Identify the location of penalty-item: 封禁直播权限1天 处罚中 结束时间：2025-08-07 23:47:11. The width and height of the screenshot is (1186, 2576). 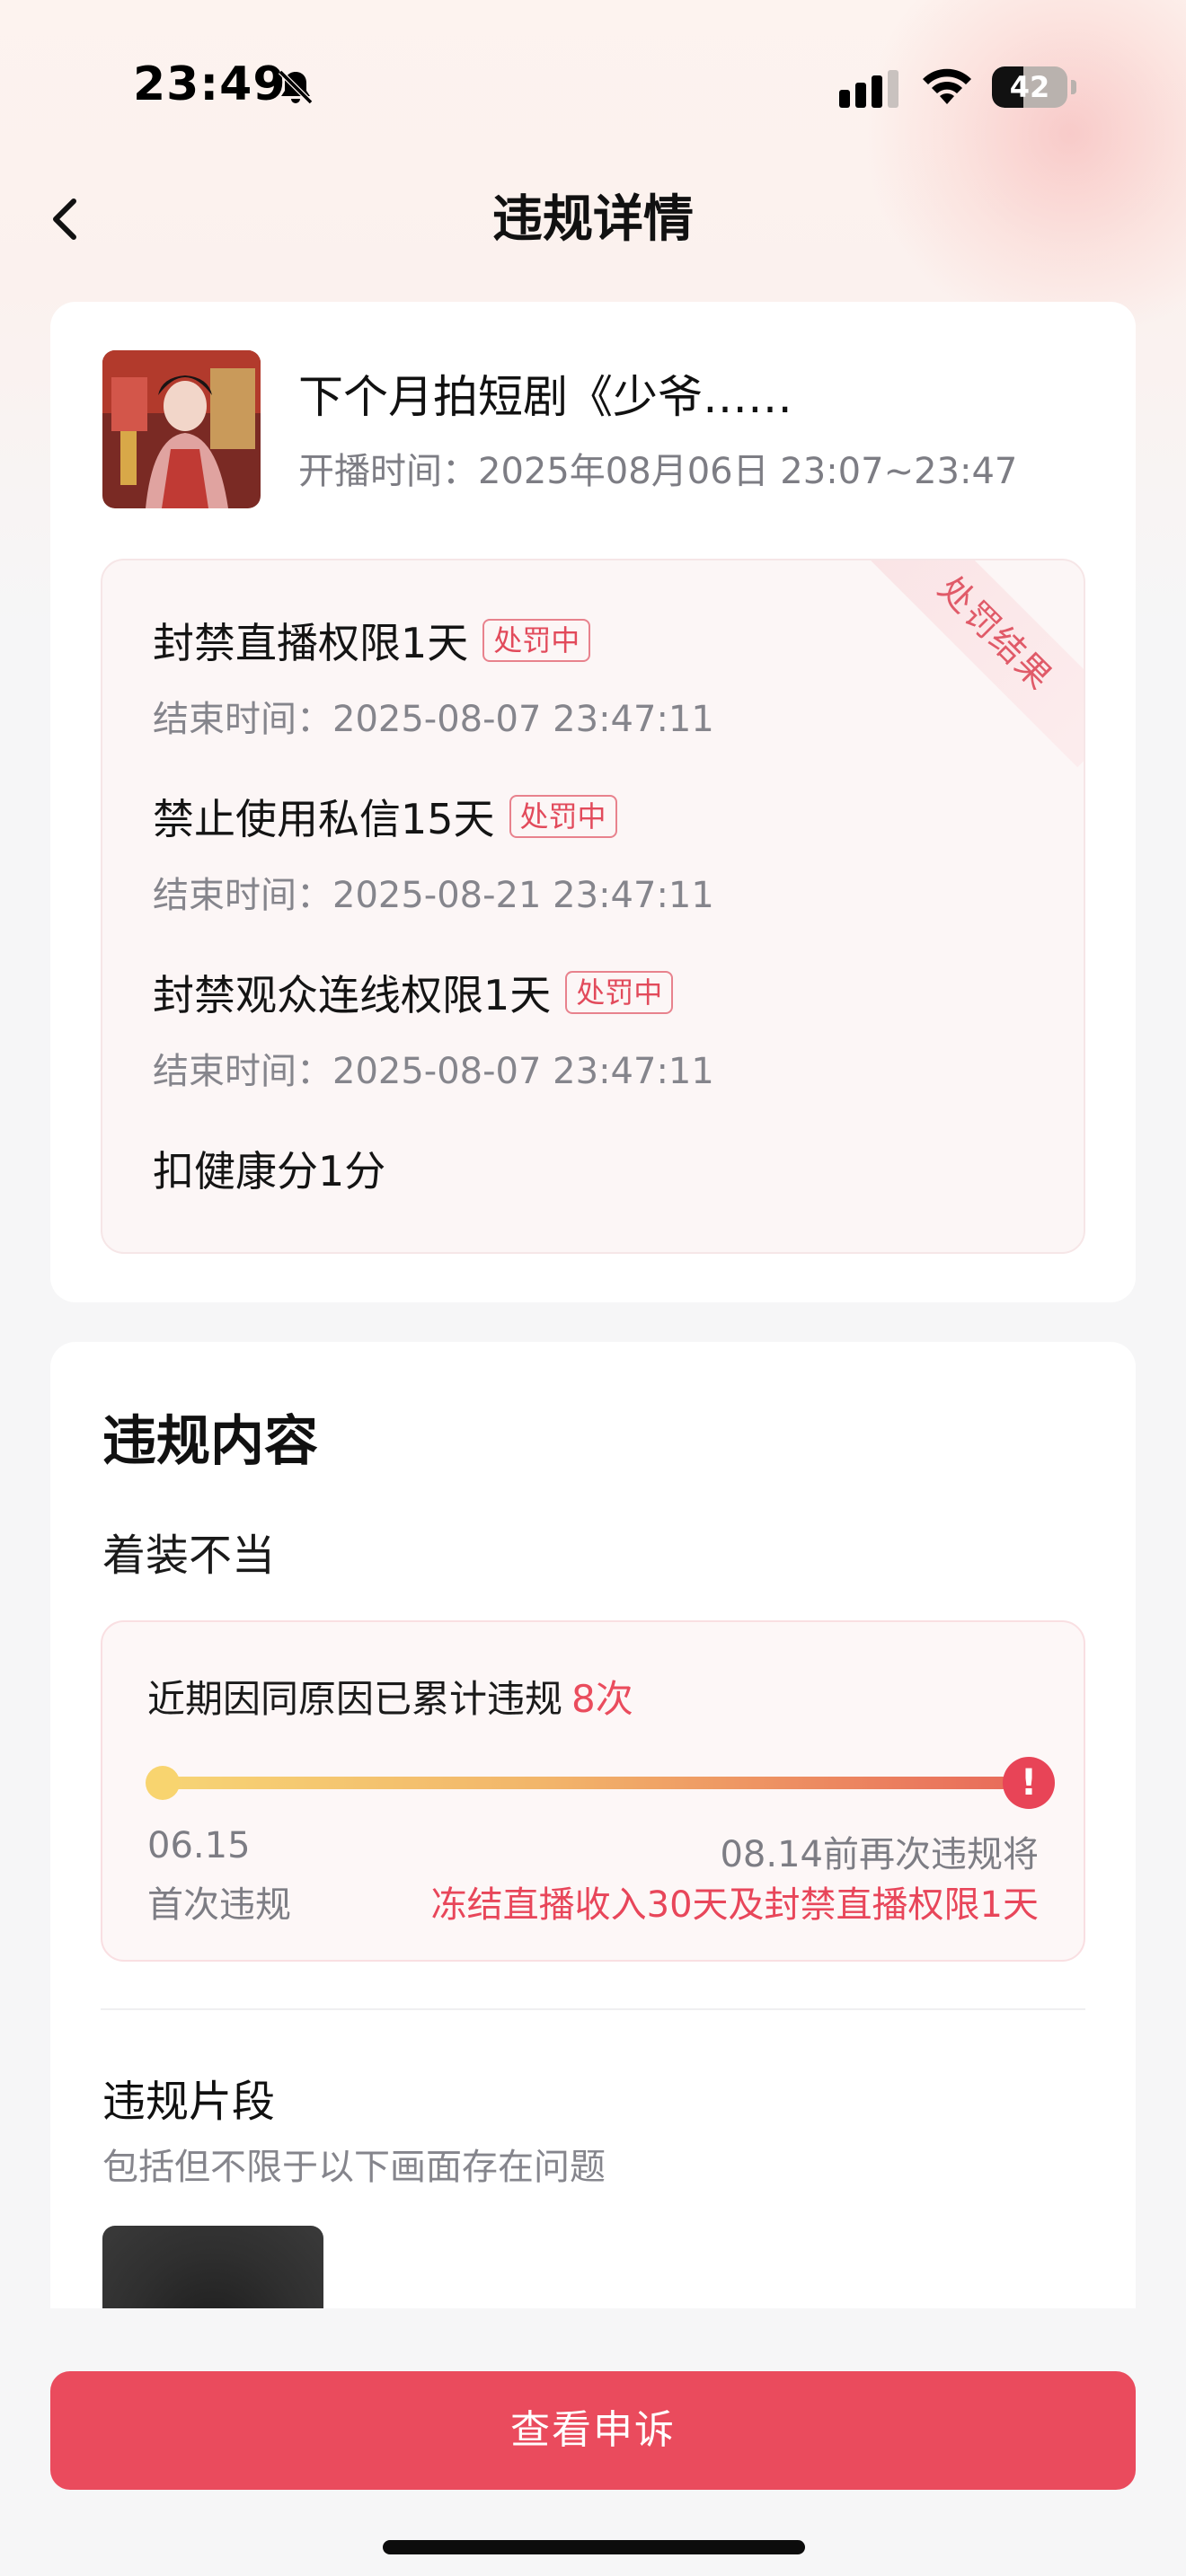
(433, 676).